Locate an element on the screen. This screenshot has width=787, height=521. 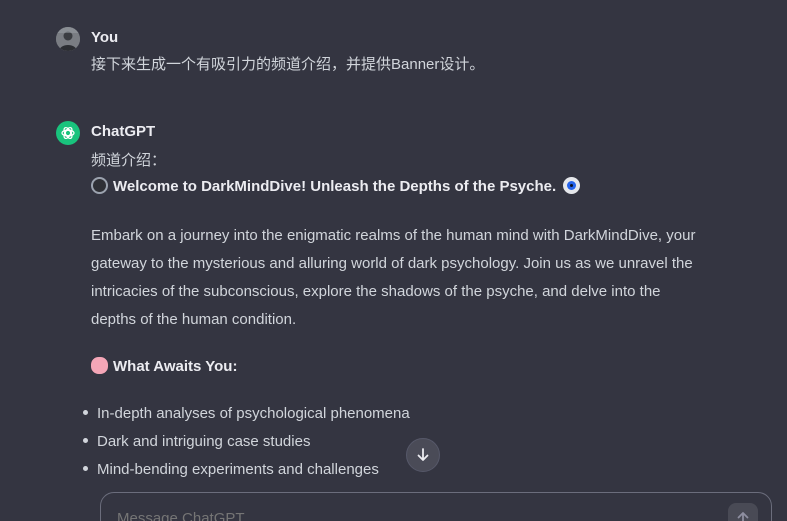
description-line: depths of the human condition. is located at coordinates (194, 319).